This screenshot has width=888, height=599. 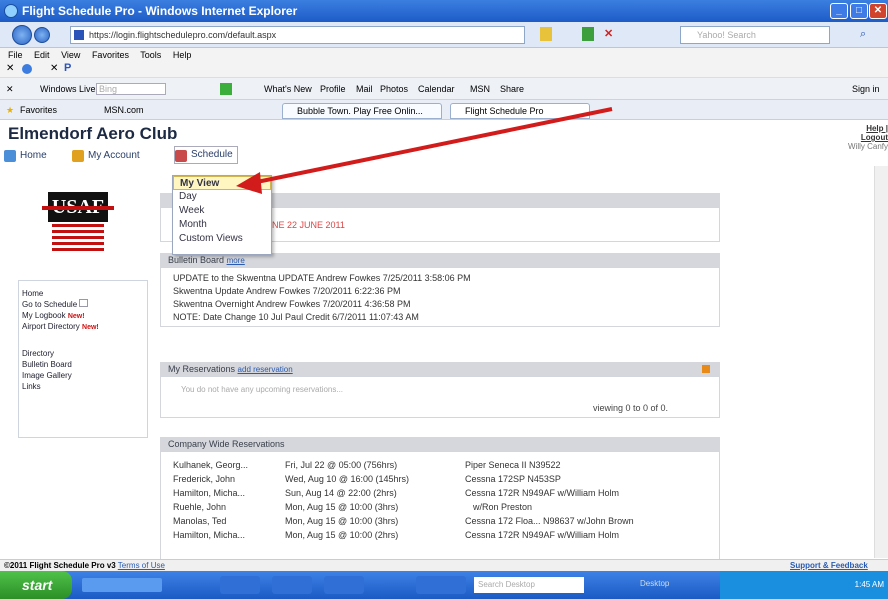 What do you see at coordinates (394, 89) in the screenshot?
I see `photos-link: Photos` at bounding box center [394, 89].